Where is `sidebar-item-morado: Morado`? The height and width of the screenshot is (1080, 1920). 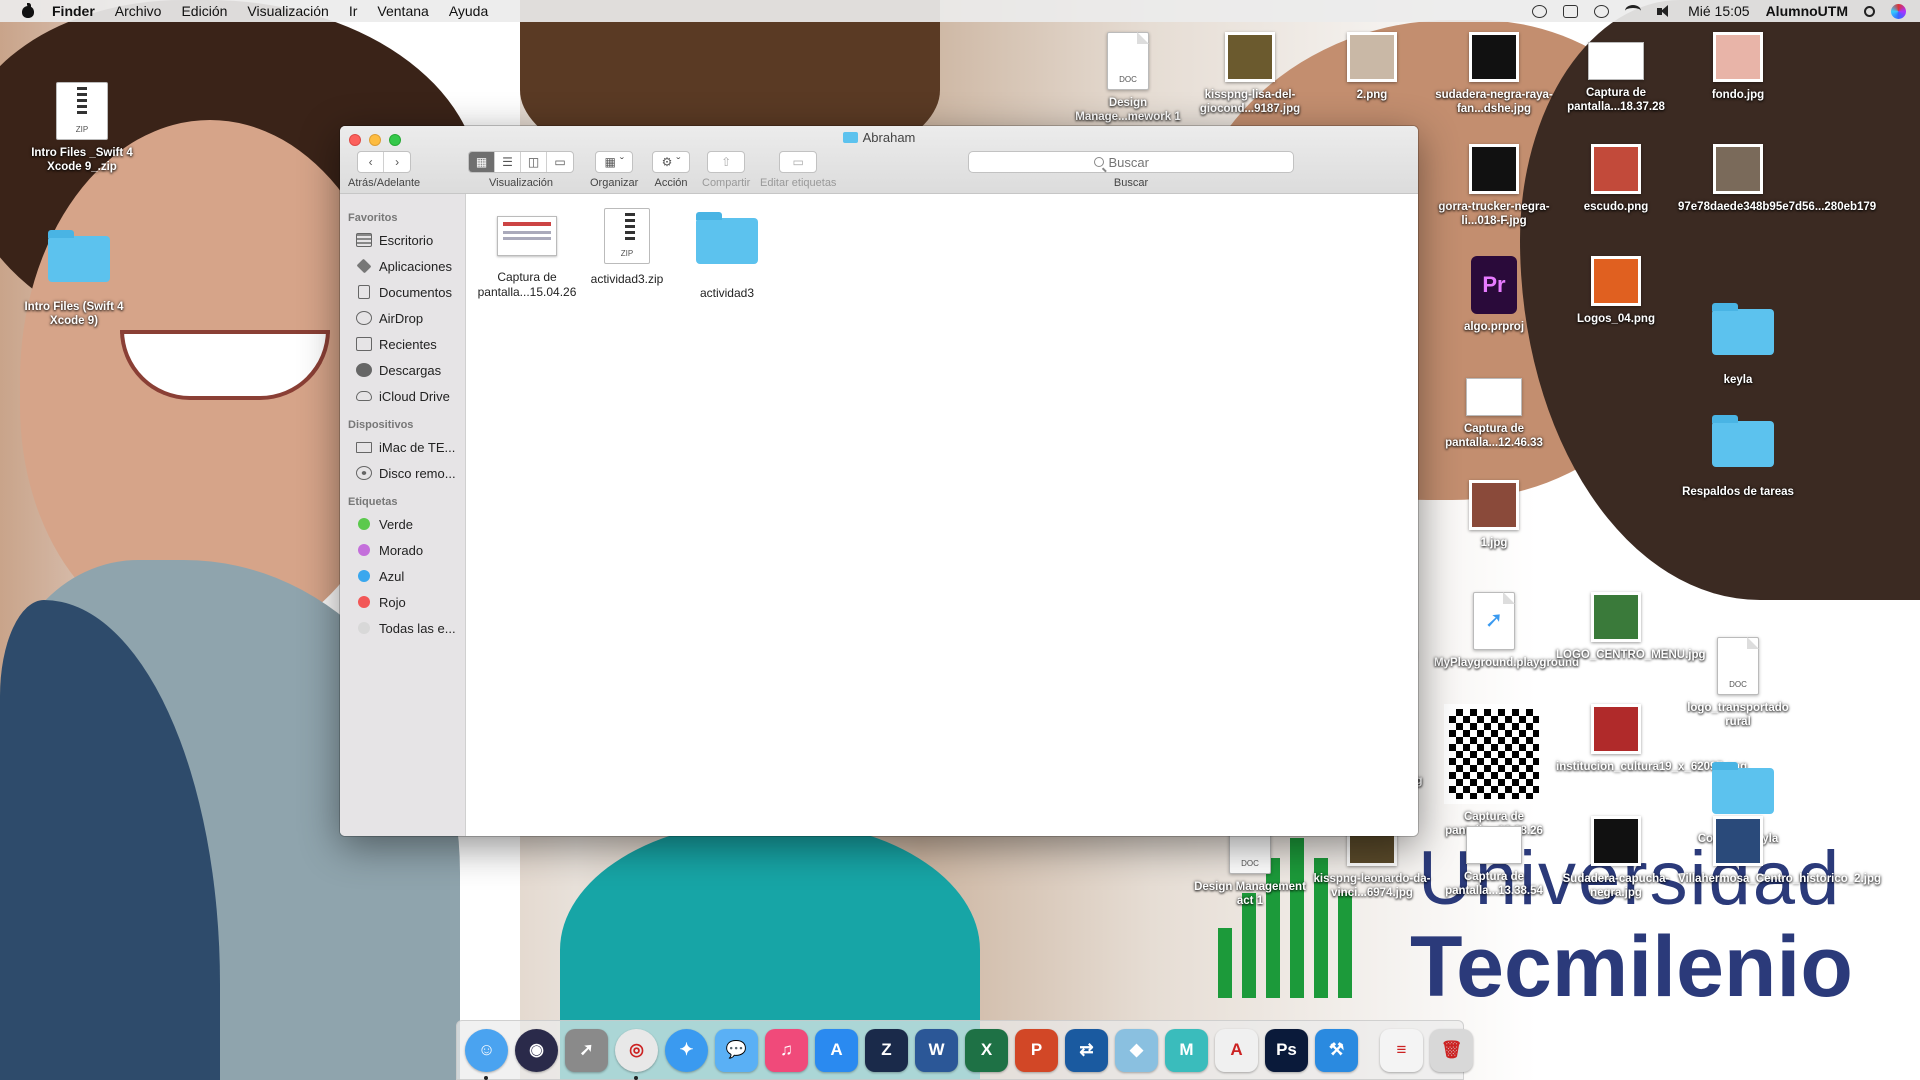
sidebar-item-morado: Morado is located at coordinates (402, 550).